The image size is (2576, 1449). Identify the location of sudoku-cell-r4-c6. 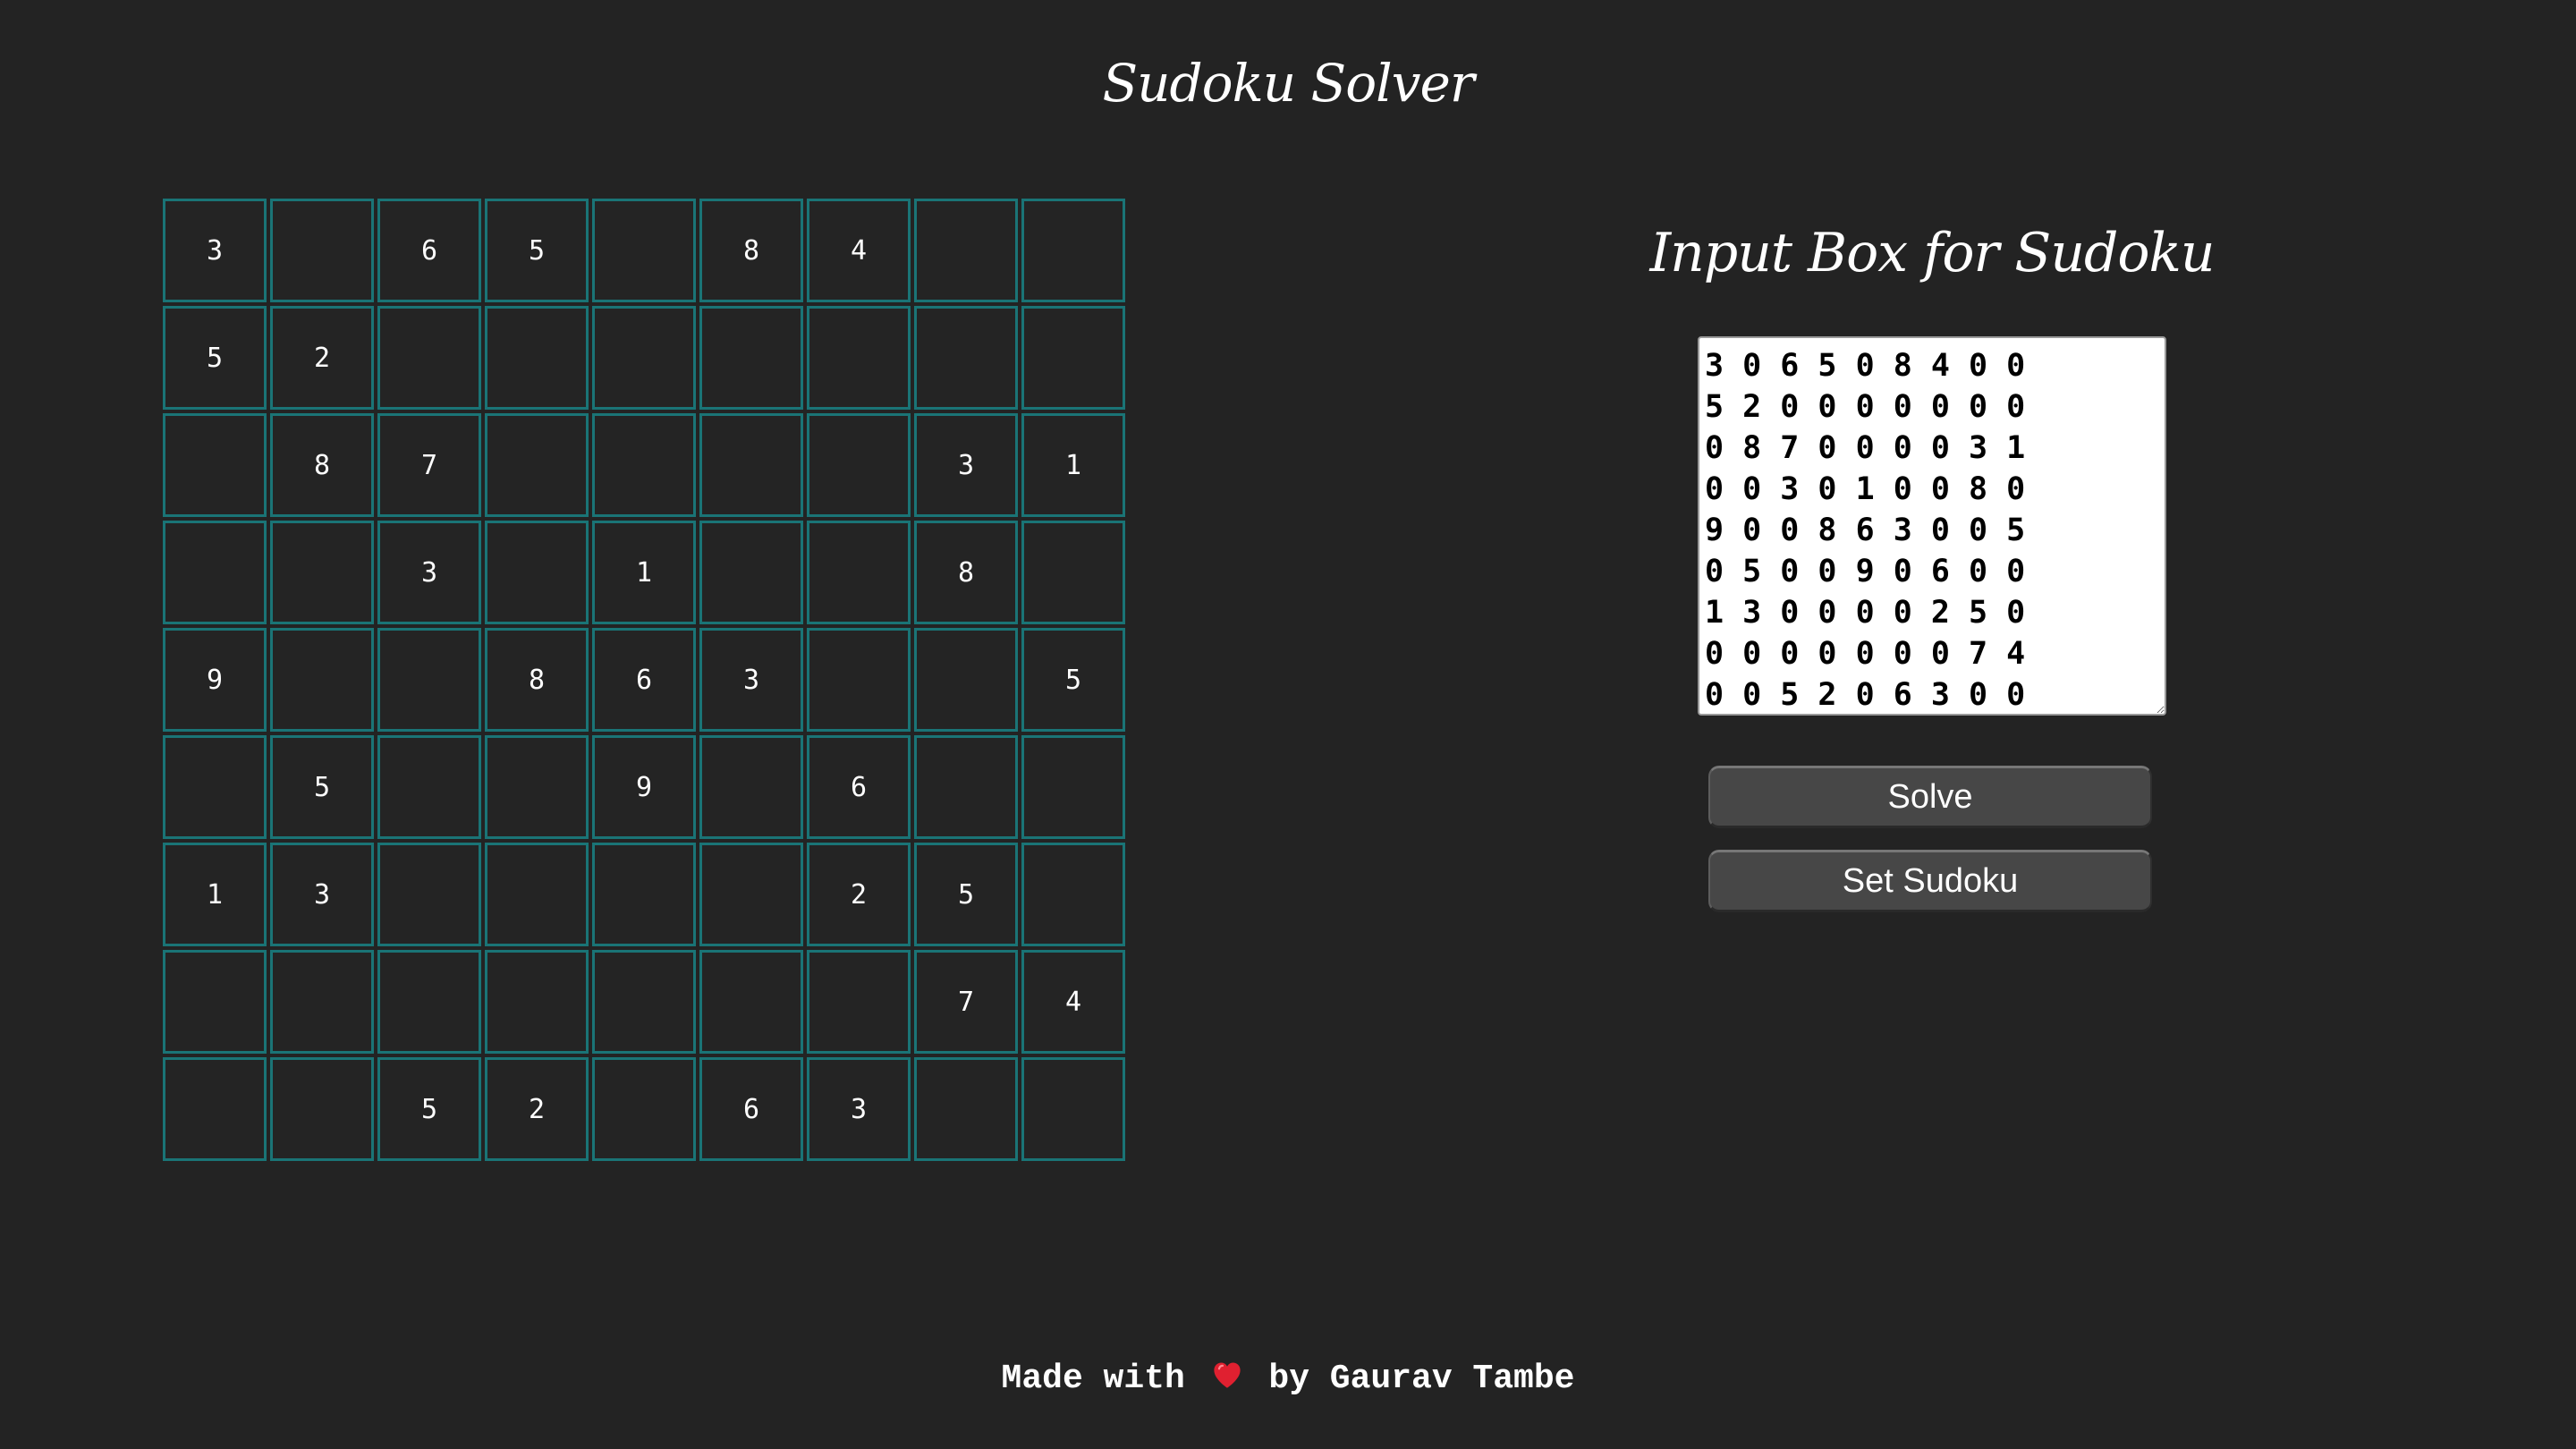
(751, 572).